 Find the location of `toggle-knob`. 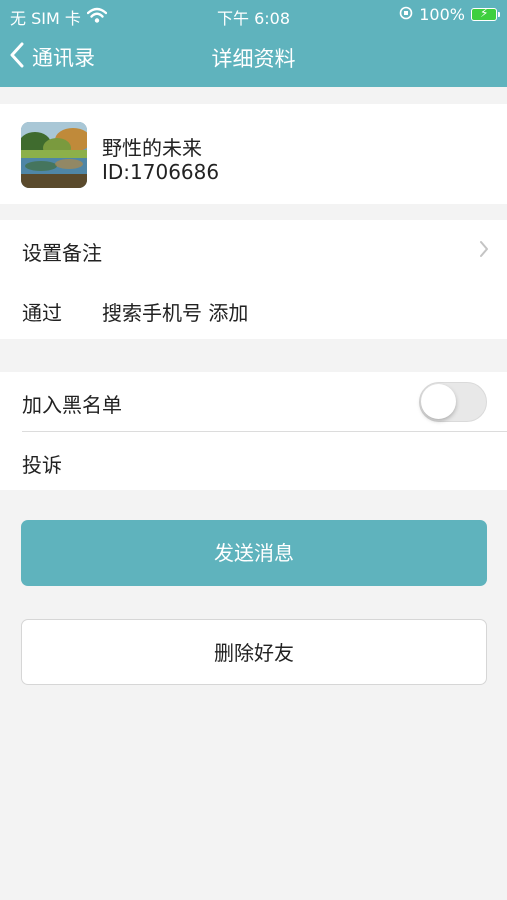

toggle-knob is located at coordinates (438, 401).